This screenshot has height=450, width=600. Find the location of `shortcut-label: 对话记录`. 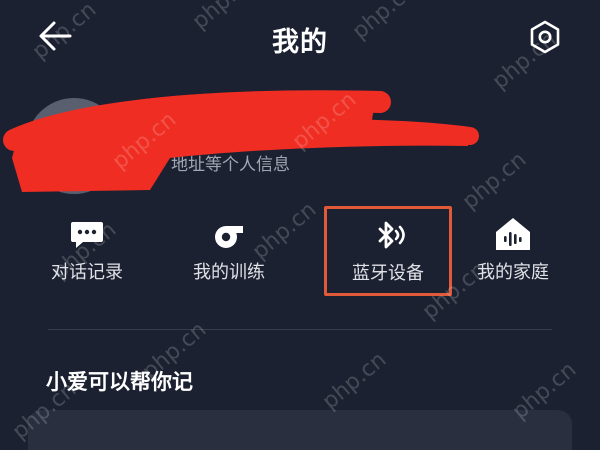

shortcut-label: 对话记录 is located at coordinates (87, 272).